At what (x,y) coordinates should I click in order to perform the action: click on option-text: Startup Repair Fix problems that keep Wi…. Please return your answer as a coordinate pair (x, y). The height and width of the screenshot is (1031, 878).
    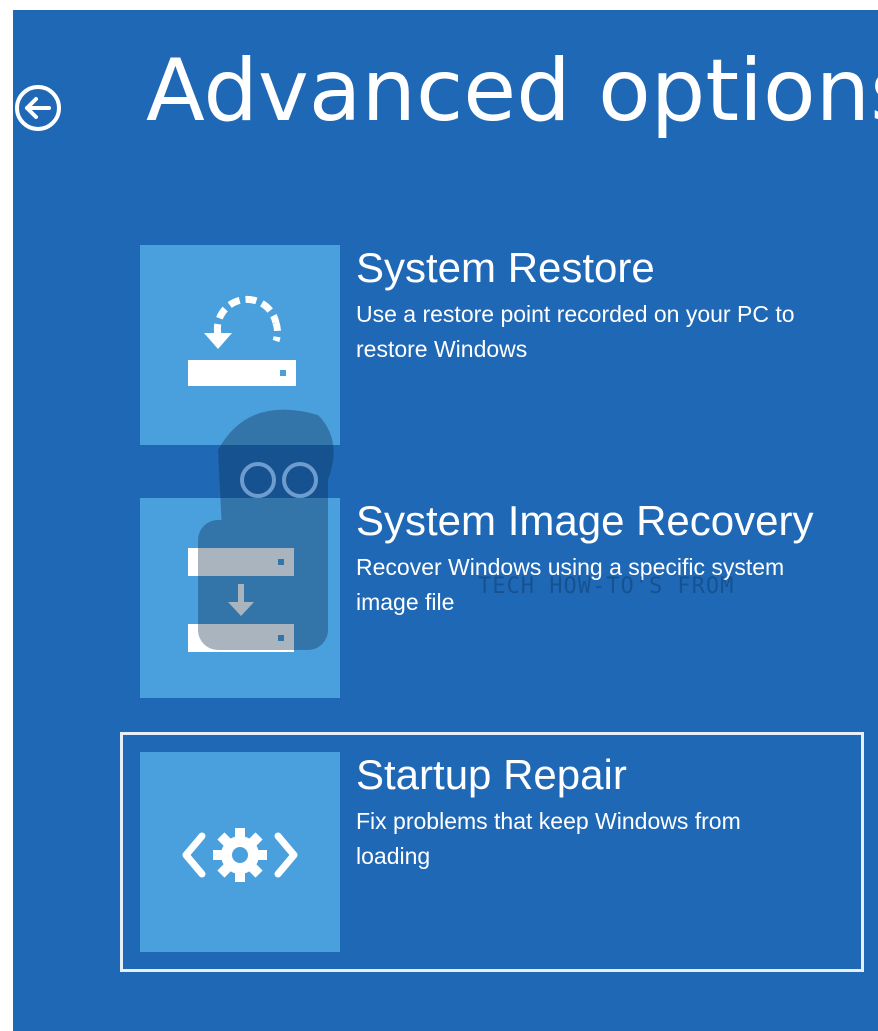
    Looking at the image, I should click on (596, 813).